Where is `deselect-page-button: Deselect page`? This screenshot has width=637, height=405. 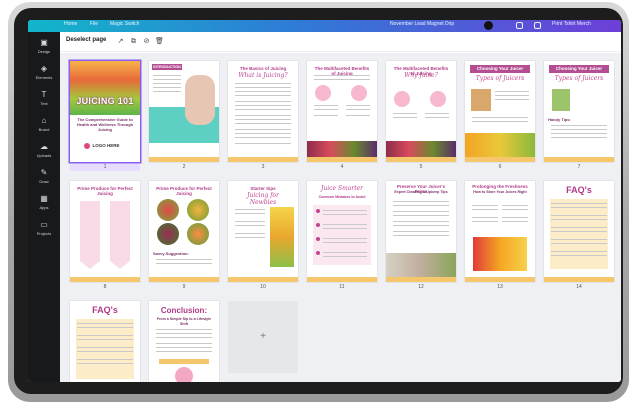
deselect-page-button: Deselect page is located at coordinates (86, 40).